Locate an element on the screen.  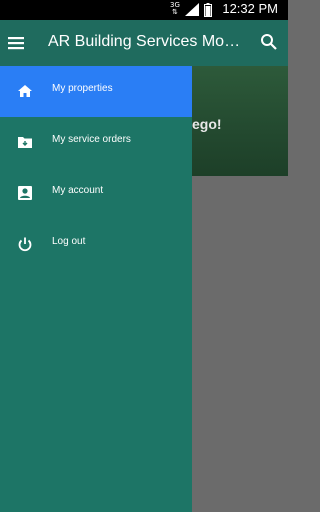
app-bar: AR Building Services Mobile is located at coordinates (144, 43).